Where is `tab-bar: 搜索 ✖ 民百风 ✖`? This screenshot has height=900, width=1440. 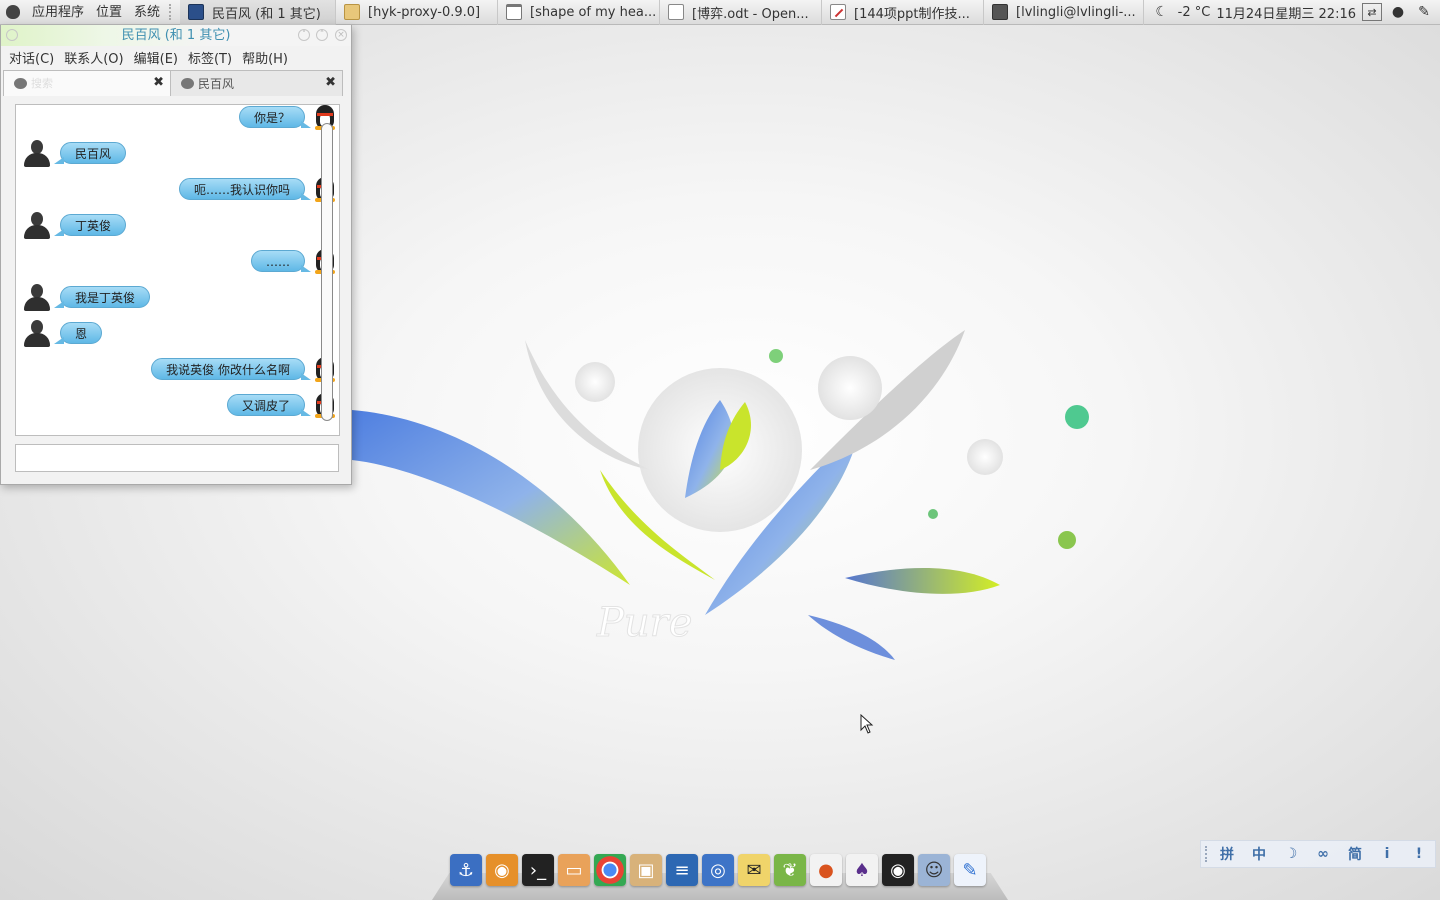
tab-bar: 搜索 ✖ 民百风 ✖ is located at coordinates (174, 83).